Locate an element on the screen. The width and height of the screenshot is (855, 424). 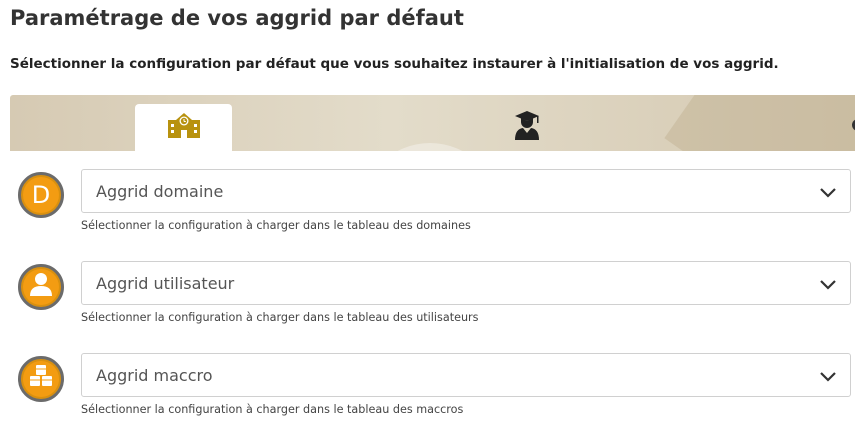
tab-bar is located at coordinates (432, 123).